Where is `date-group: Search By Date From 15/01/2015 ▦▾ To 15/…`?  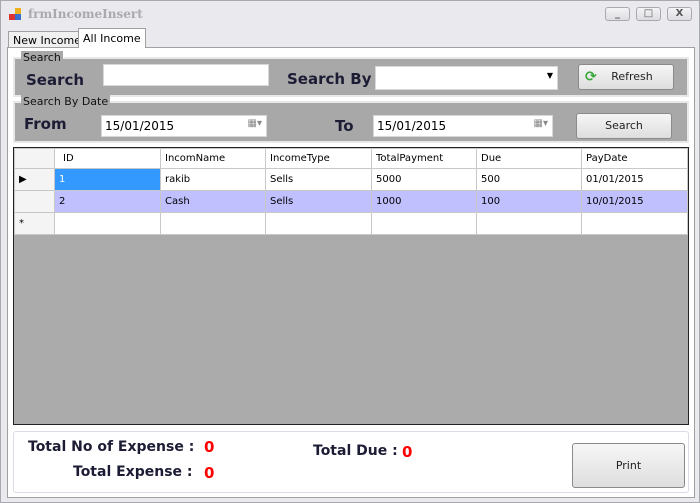 date-group: Search By Date From 15/01/2015 ▦▾ To 15/… is located at coordinates (351, 119).